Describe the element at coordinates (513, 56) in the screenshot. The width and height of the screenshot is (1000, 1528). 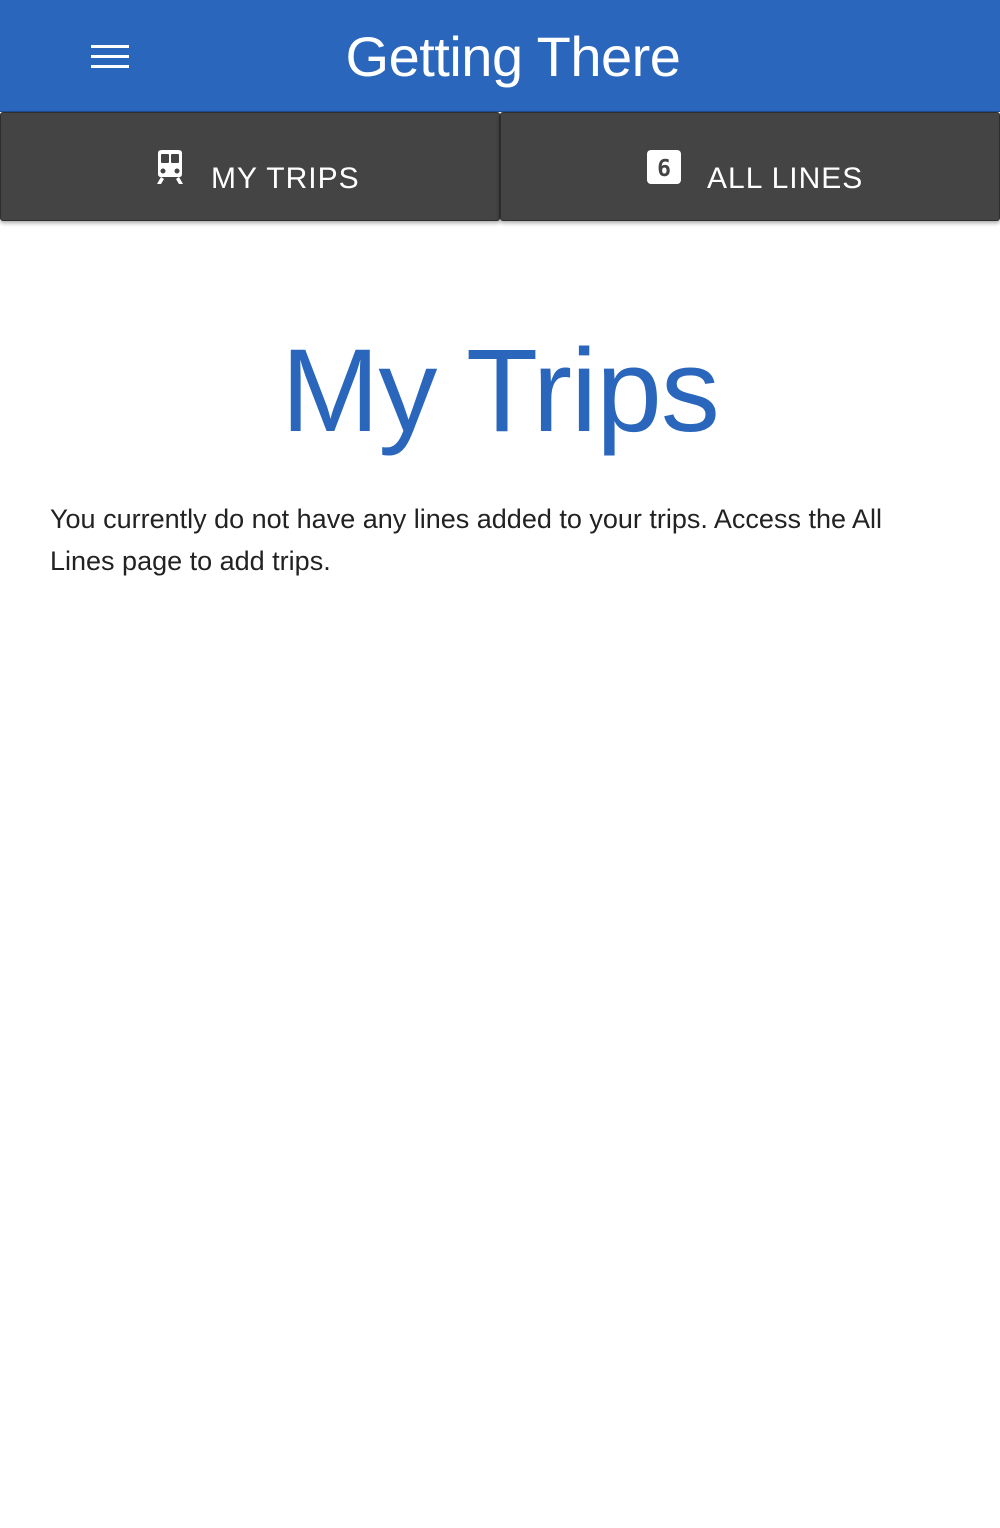
I see `app-title: Getting There` at that location.